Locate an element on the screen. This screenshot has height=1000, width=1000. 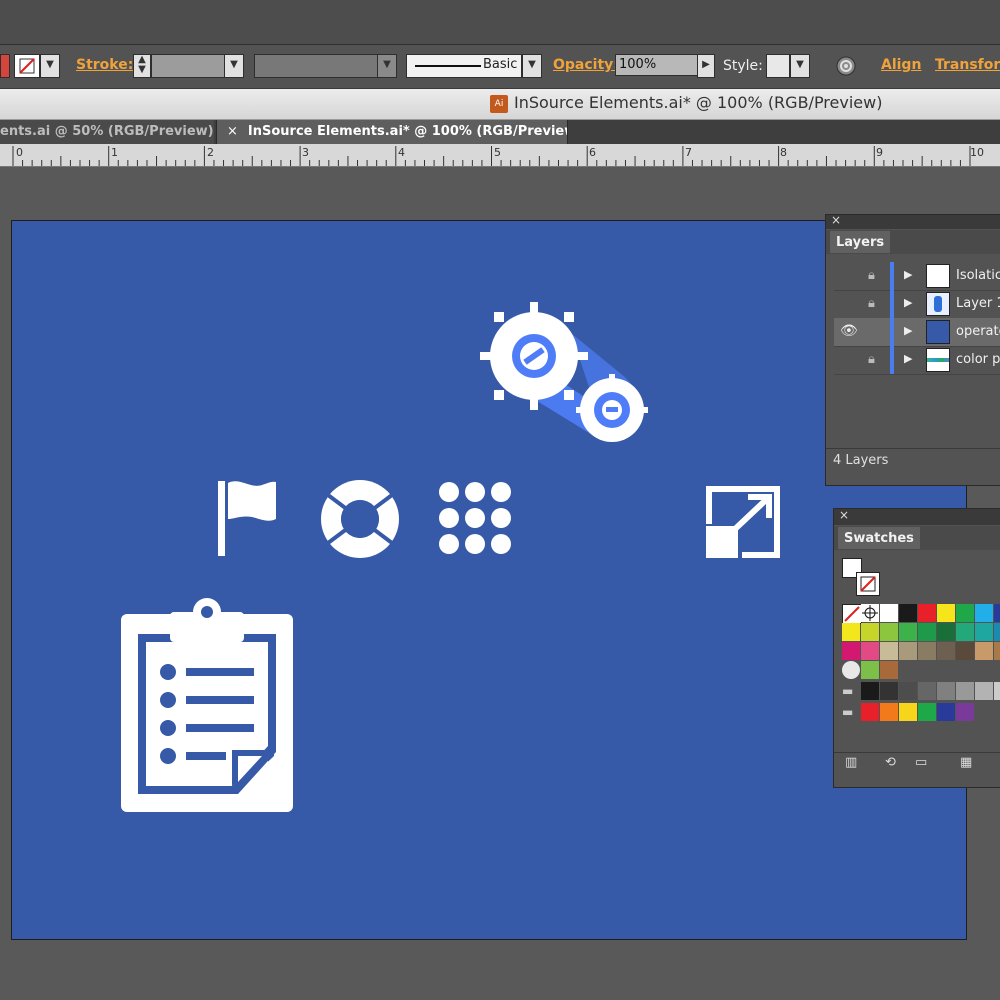
lifebuoy-icon is located at coordinates (360, 519).